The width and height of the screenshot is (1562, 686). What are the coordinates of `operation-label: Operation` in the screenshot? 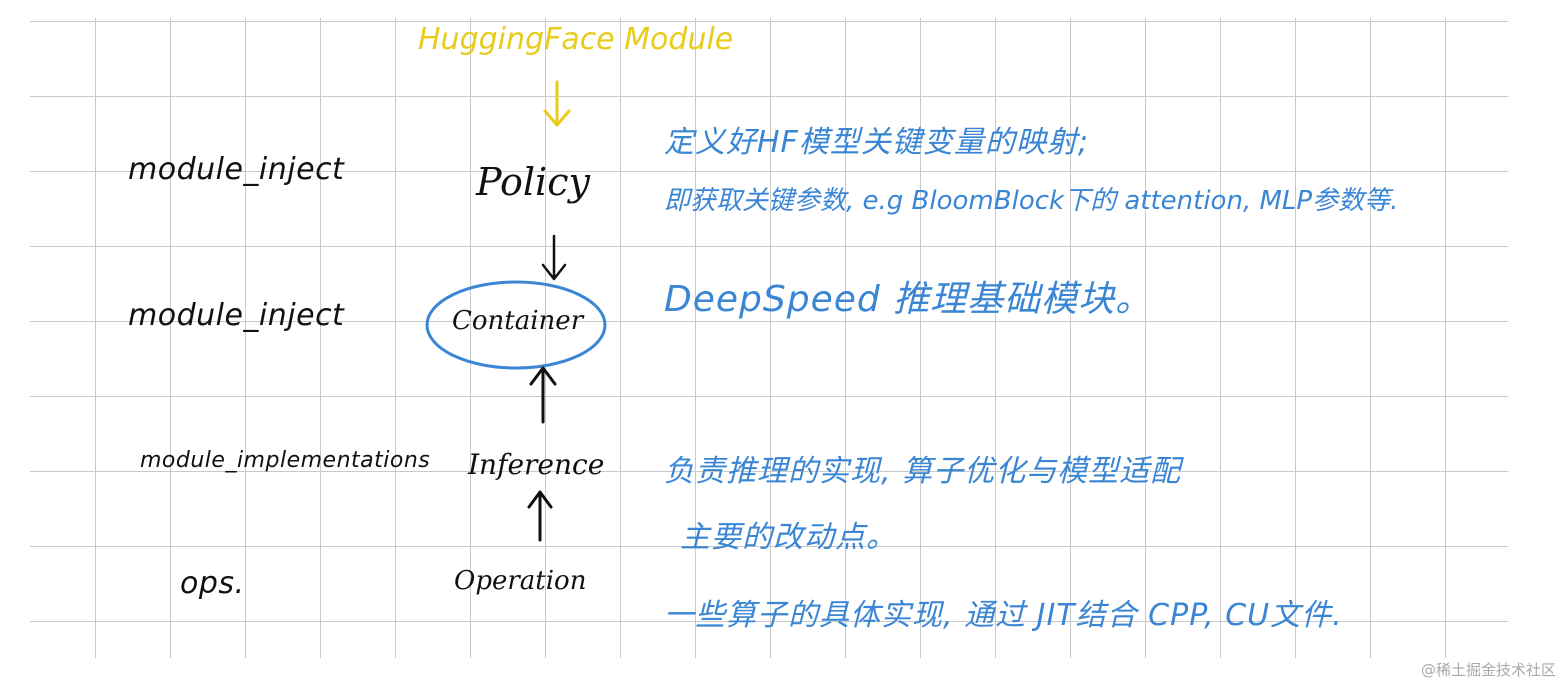 It's located at (520, 581).